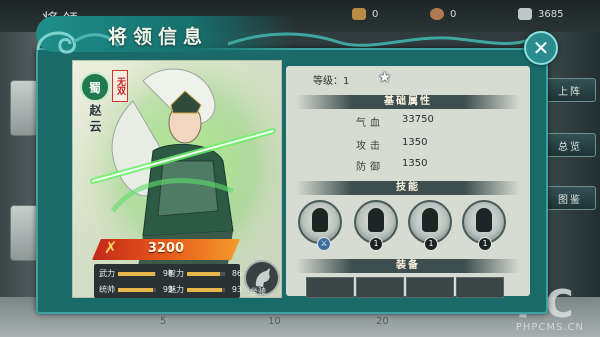 The width and height of the screenshot is (600, 337). Describe the element at coordinates (176, 273) in the screenshot. I see `stat-label: 智力` at that location.